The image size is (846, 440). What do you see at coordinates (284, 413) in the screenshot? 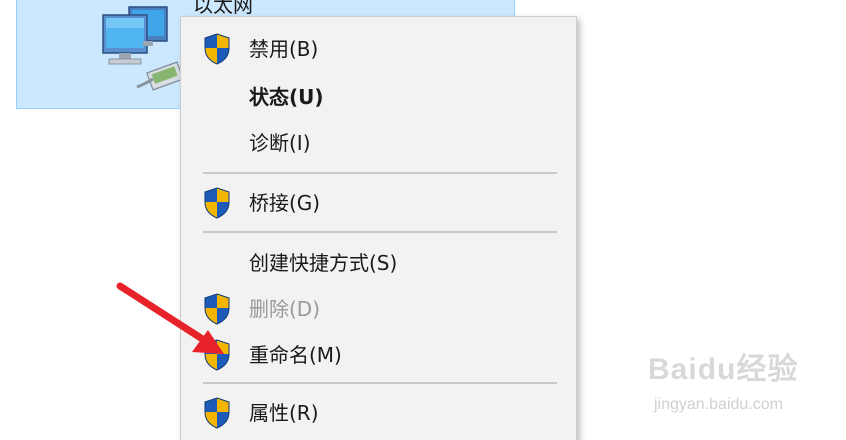
I see `menu-item-label: 属性(R)` at bounding box center [284, 413].